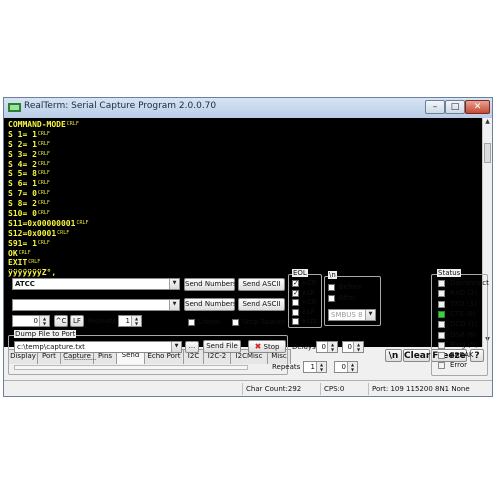  I want to click on dump-file-path: c:\temp\capture.txt ▼, so click(98, 347).